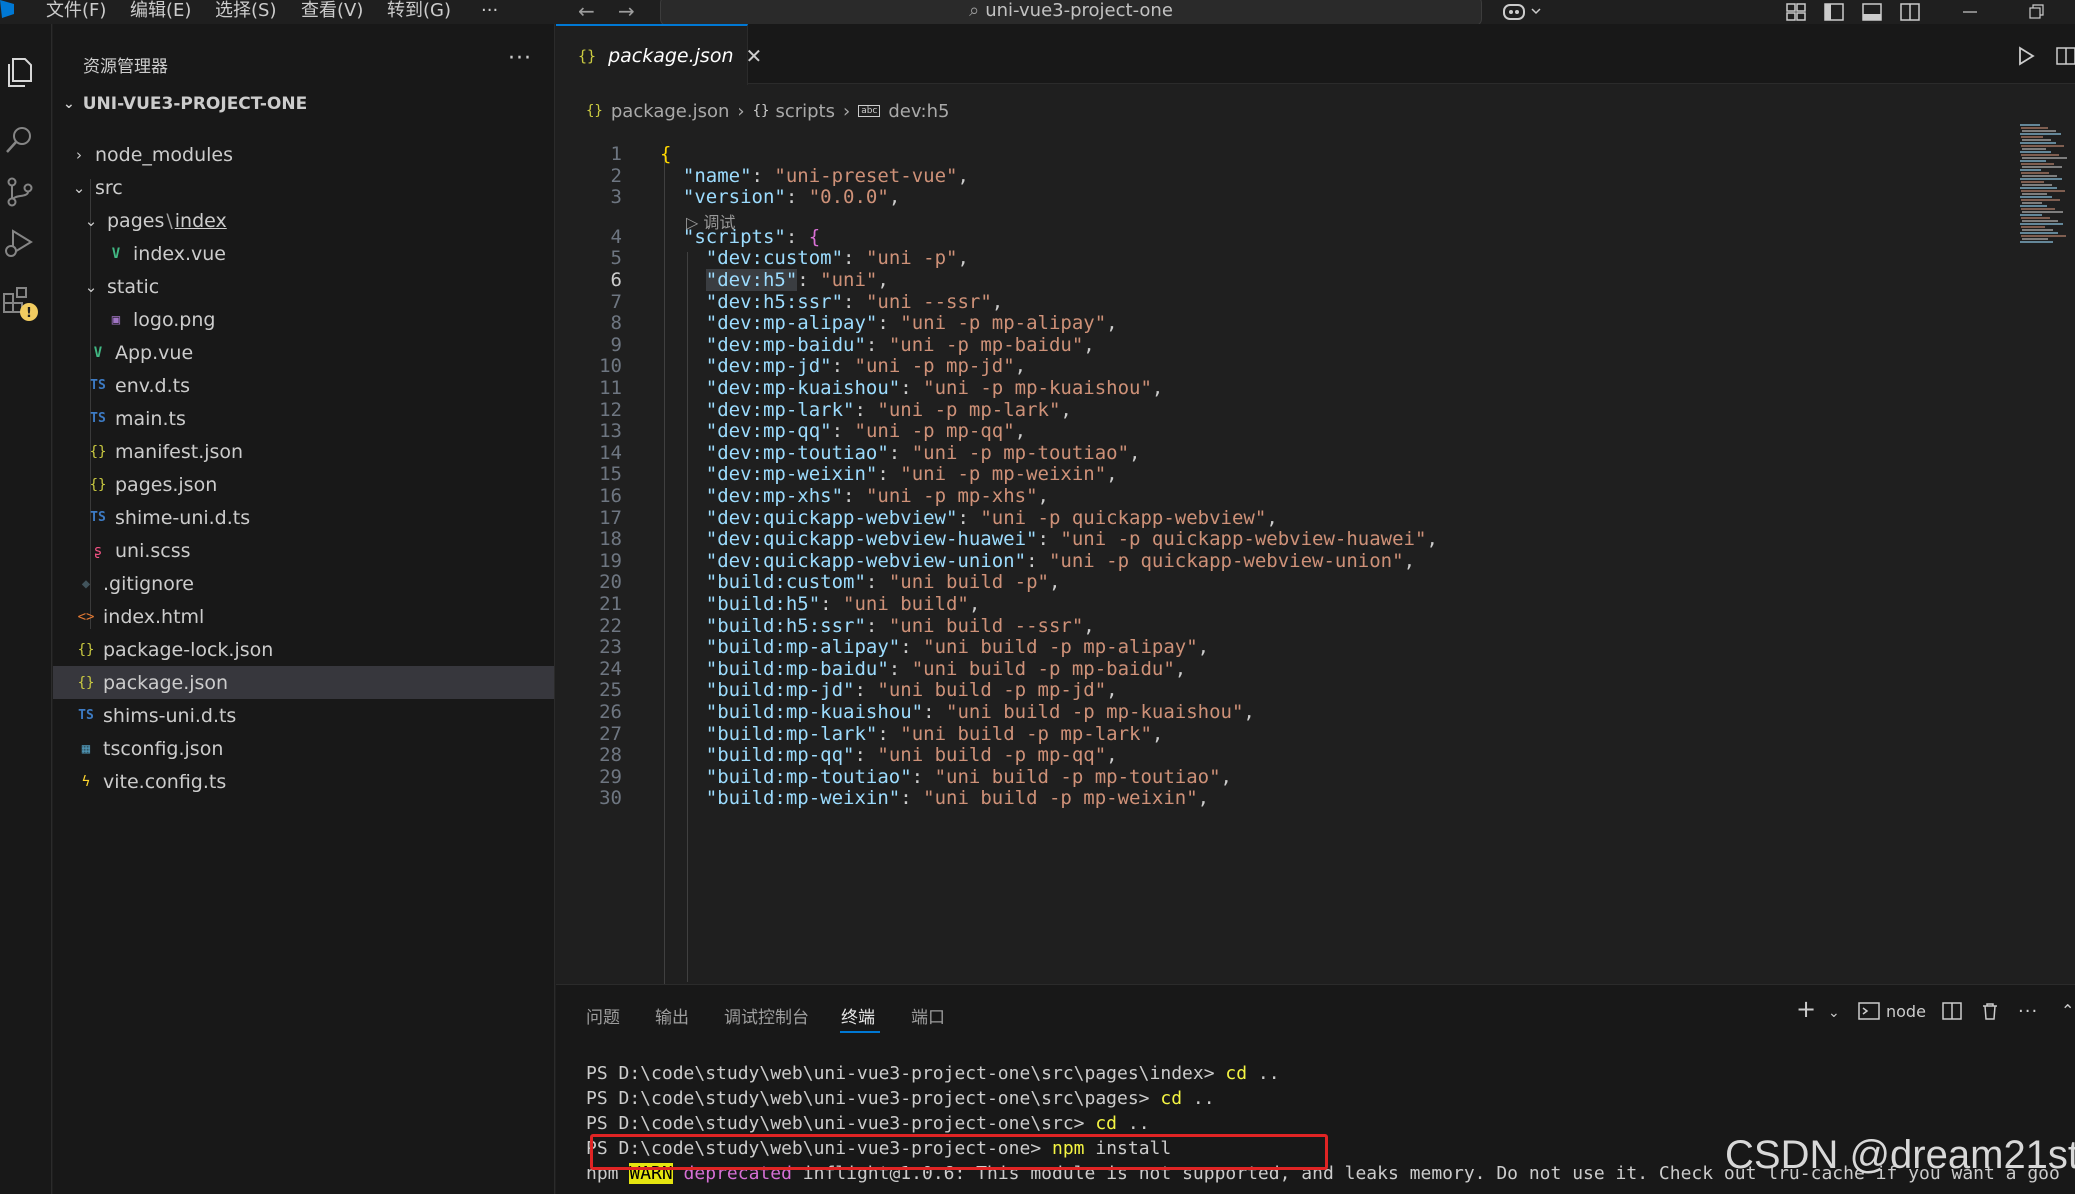 The image size is (2075, 1194). Describe the element at coordinates (133, 286) in the screenshot. I see `tree-label: static` at that location.